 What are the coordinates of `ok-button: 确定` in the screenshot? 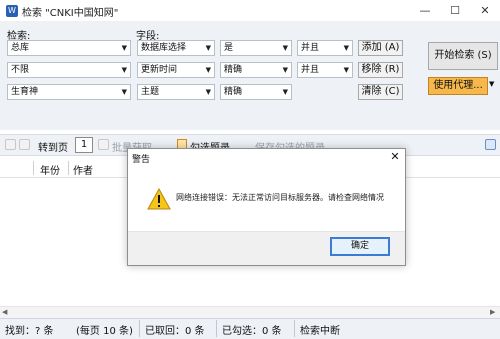 It's located at (360, 246).